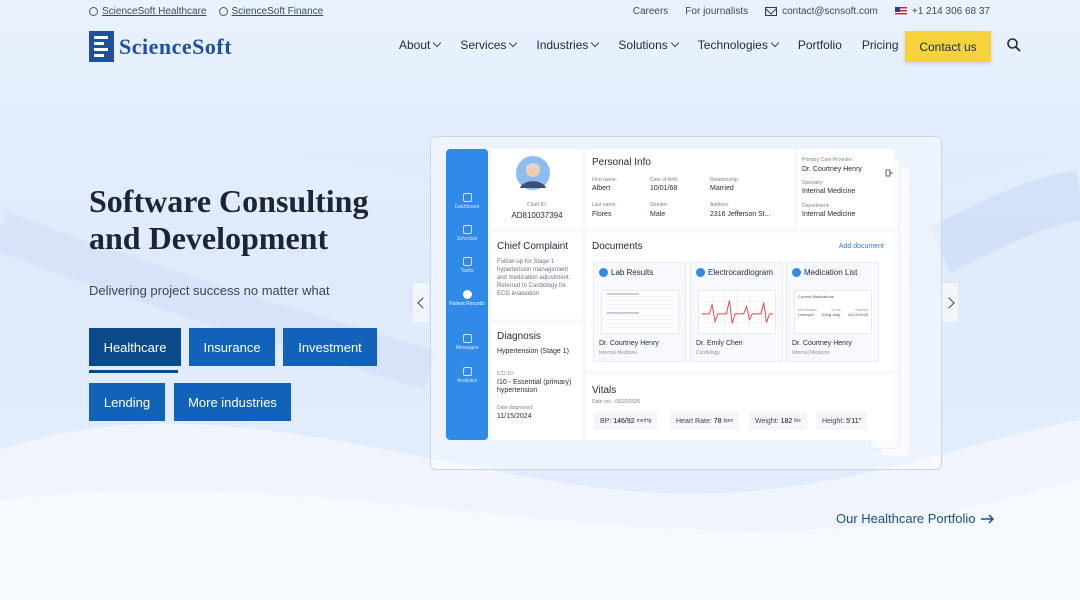 The image size is (1080, 600). Describe the element at coordinates (467, 239) in the screenshot. I see `sidebar-schedule-label: Schedule` at that location.